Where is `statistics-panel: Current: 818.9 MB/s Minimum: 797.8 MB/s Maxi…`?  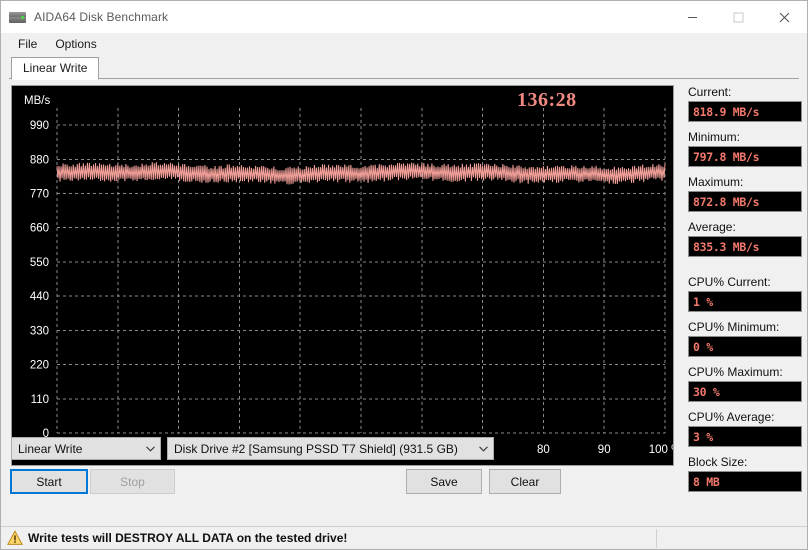 statistics-panel: Current: 818.9 MB/s Minimum: 797.8 MB/s Maxi… is located at coordinates (745, 287).